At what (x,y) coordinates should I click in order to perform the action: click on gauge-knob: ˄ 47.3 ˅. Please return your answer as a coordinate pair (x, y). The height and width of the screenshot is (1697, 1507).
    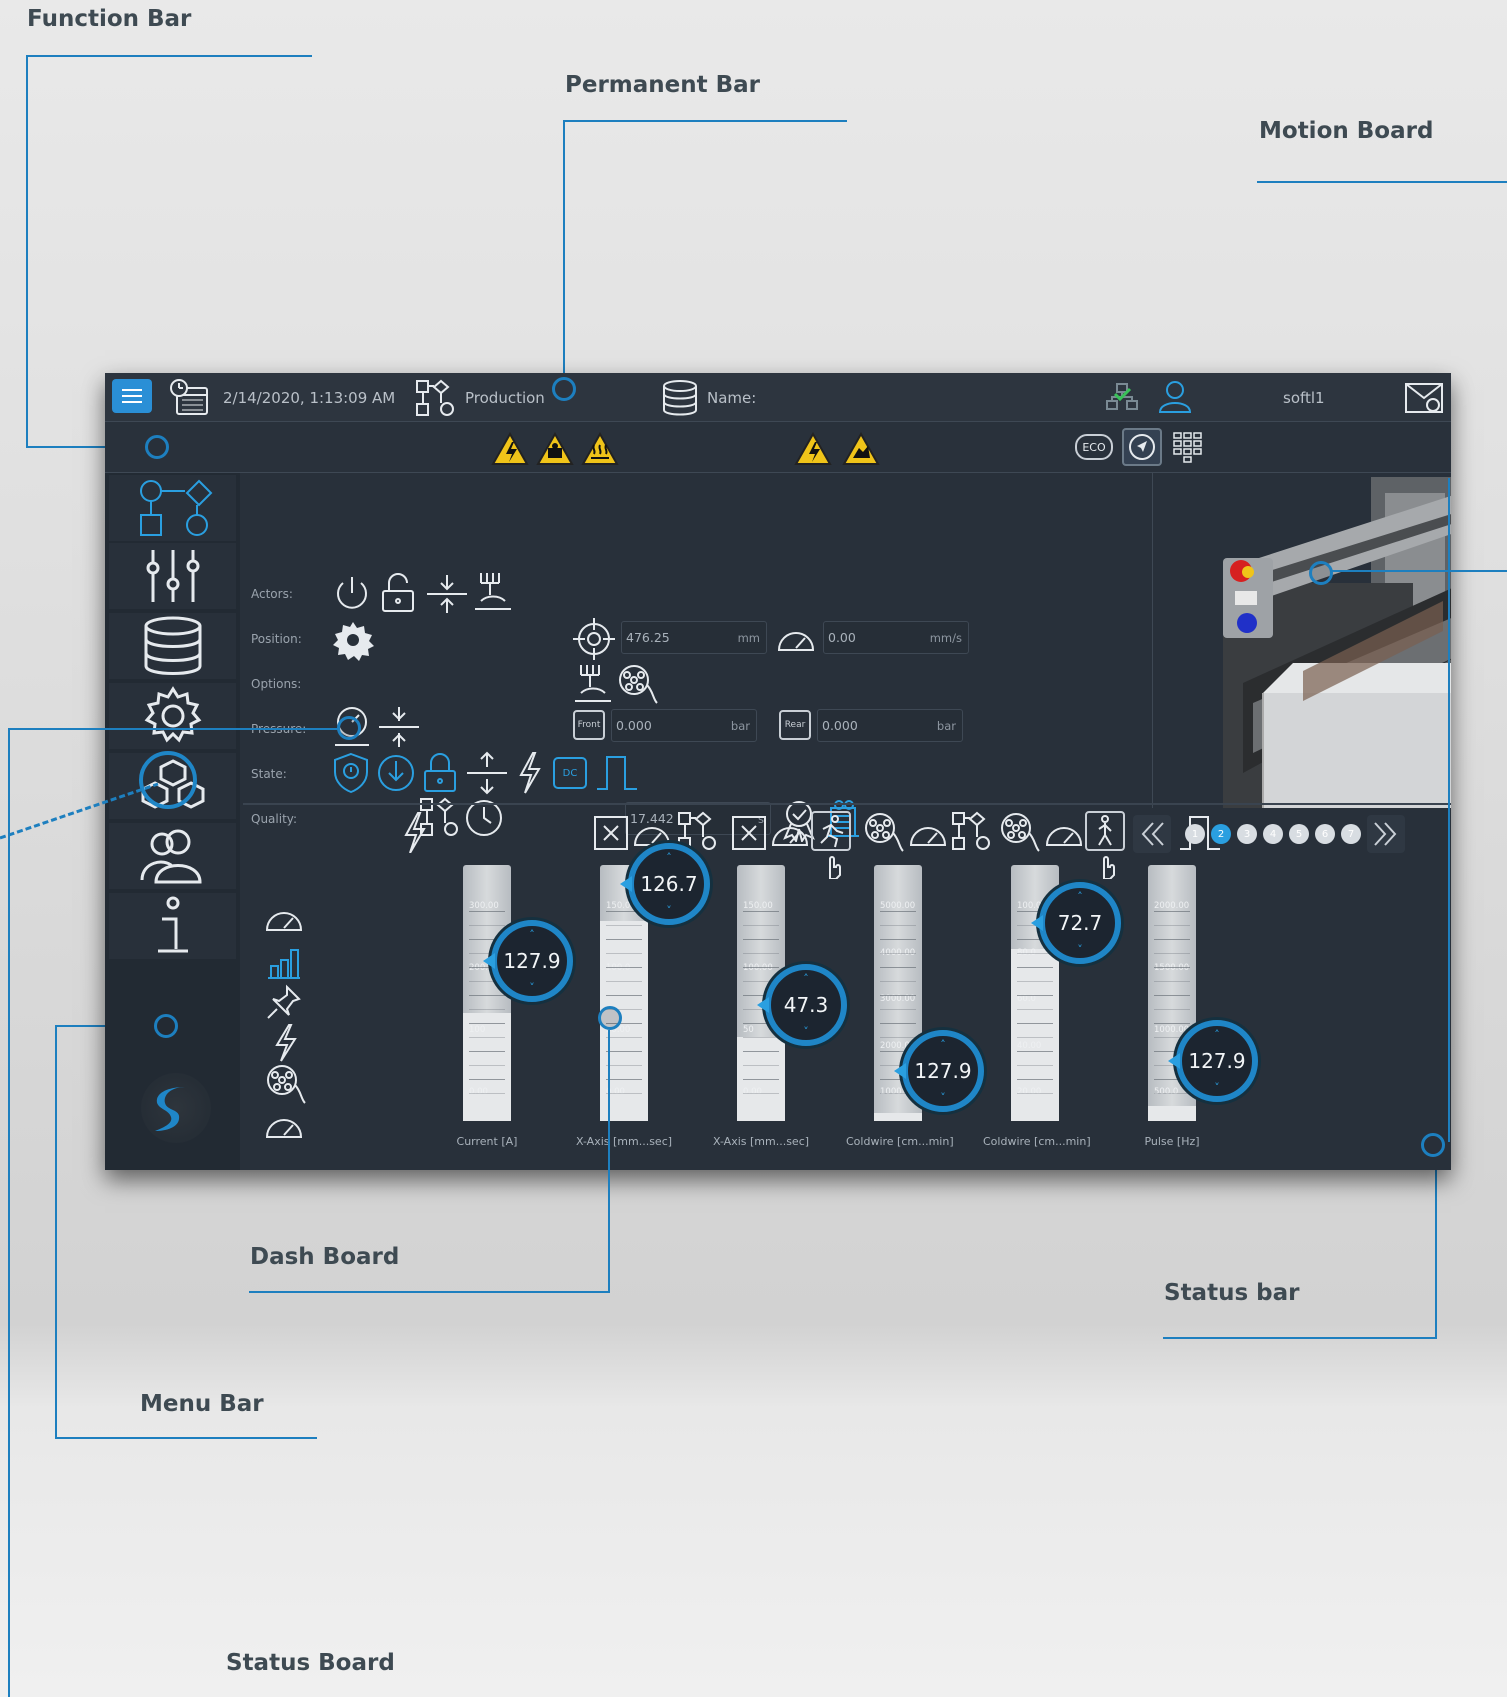
    Looking at the image, I should click on (806, 1005).